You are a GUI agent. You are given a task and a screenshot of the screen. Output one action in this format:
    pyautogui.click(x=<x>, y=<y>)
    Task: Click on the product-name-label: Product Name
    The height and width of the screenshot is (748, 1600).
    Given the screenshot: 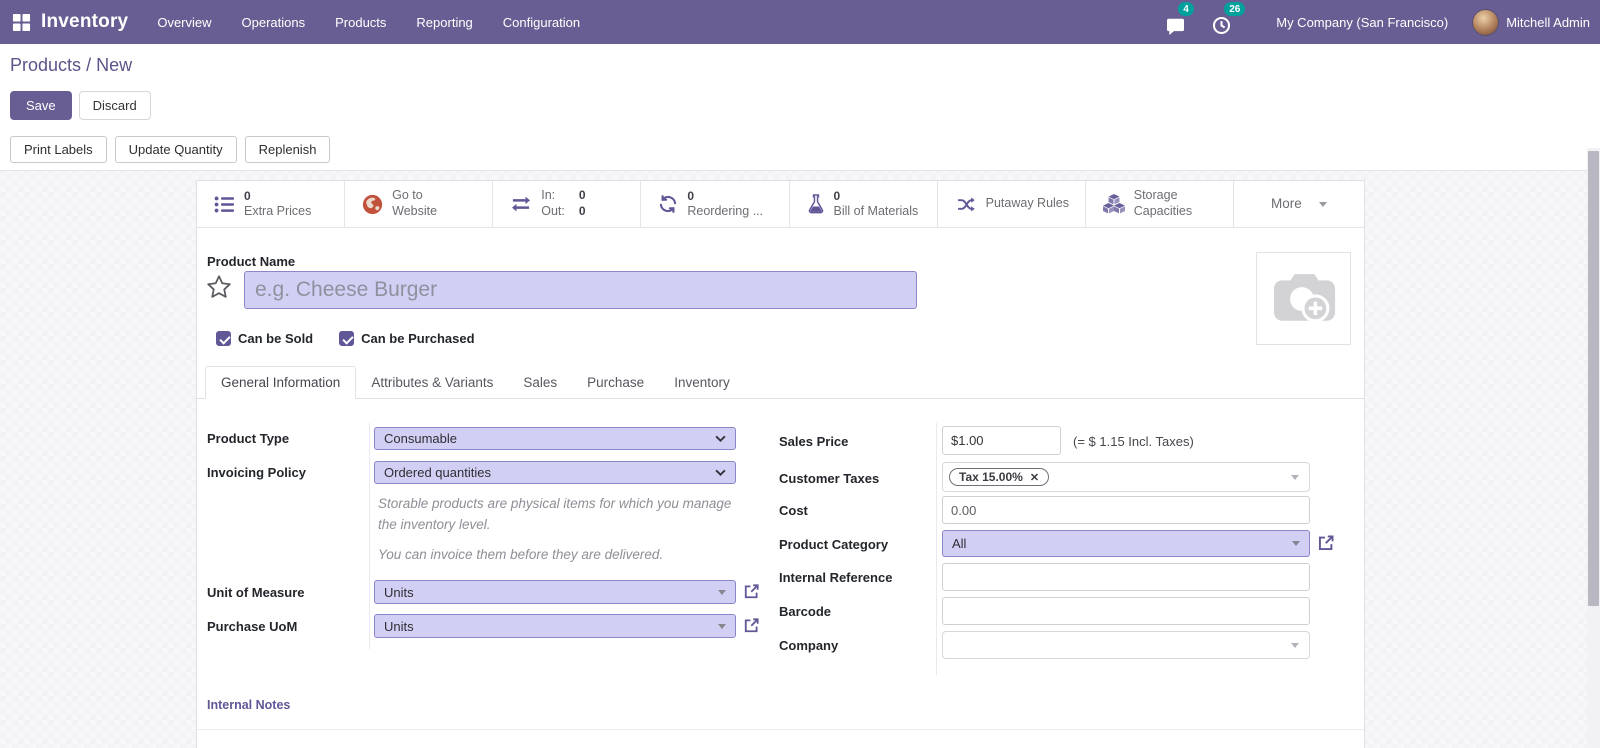 What is the action you would take?
    pyautogui.click(x=251, y=261)
    